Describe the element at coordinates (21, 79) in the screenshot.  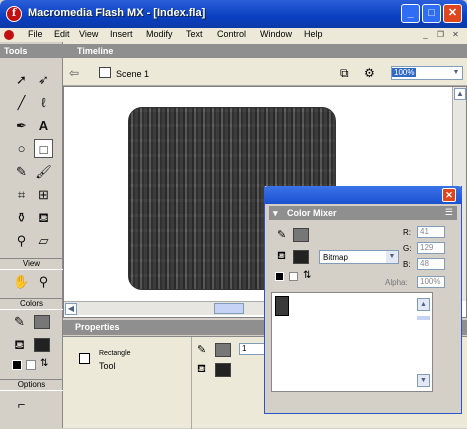
I see `arrow-tool-icon: ➚` at that location.